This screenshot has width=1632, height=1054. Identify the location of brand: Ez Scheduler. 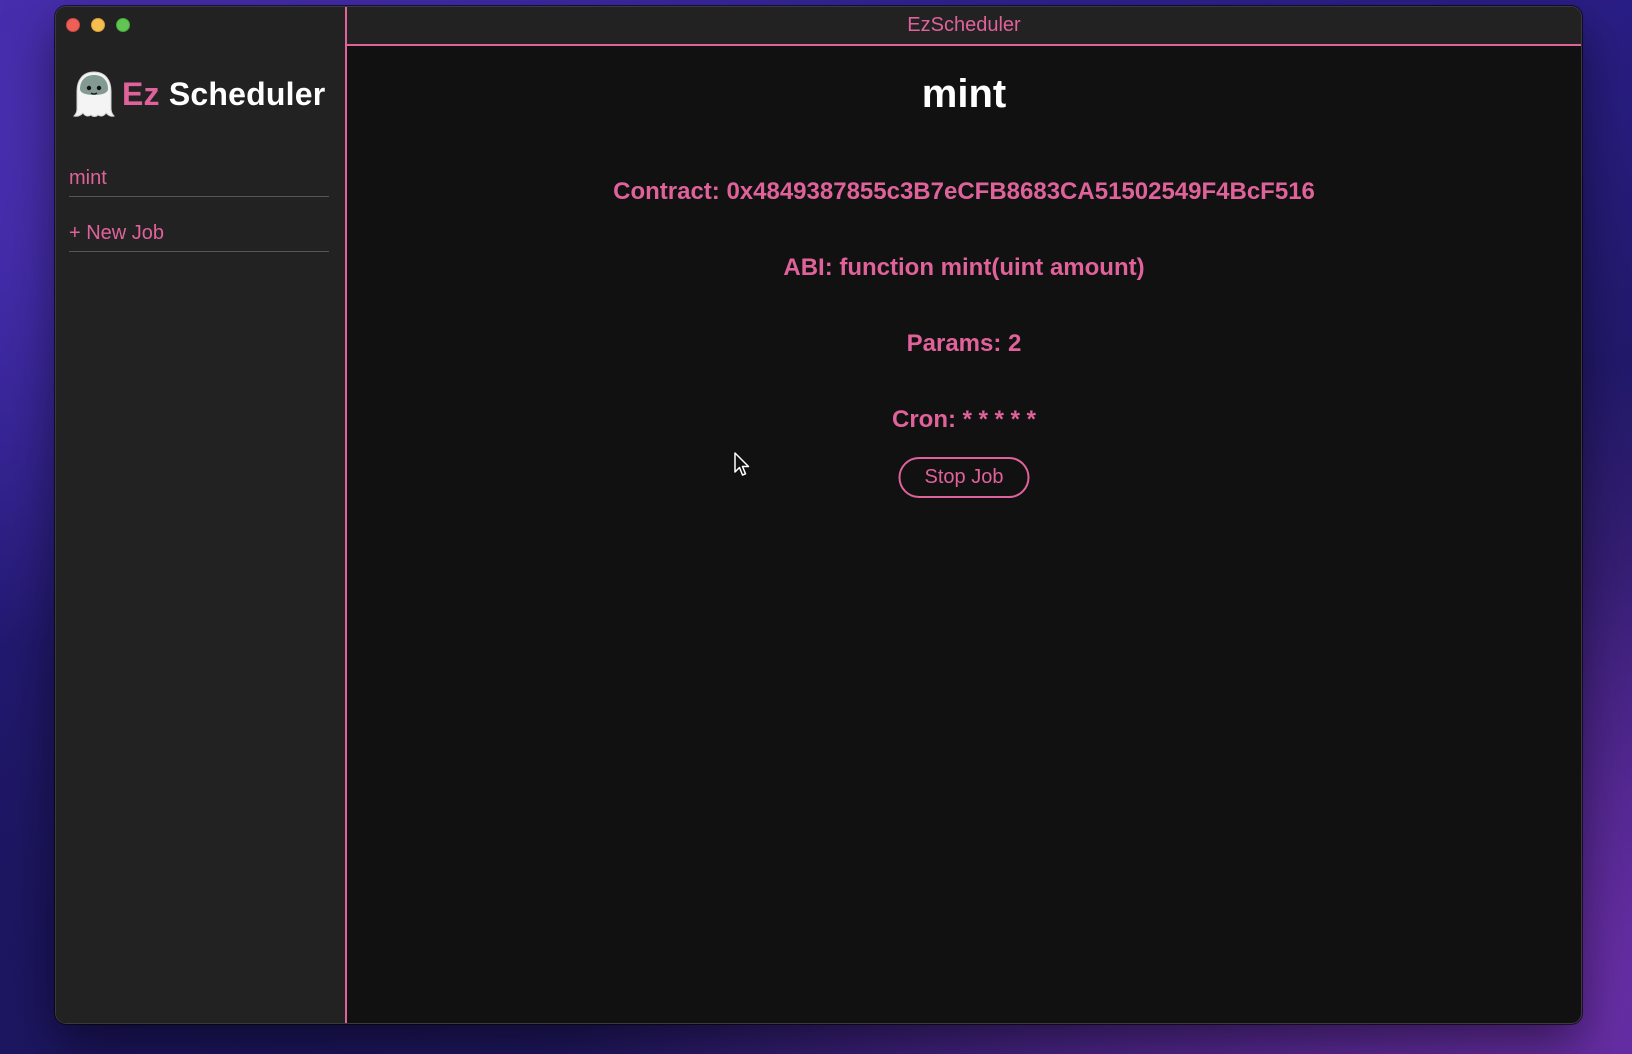
(198, 94).